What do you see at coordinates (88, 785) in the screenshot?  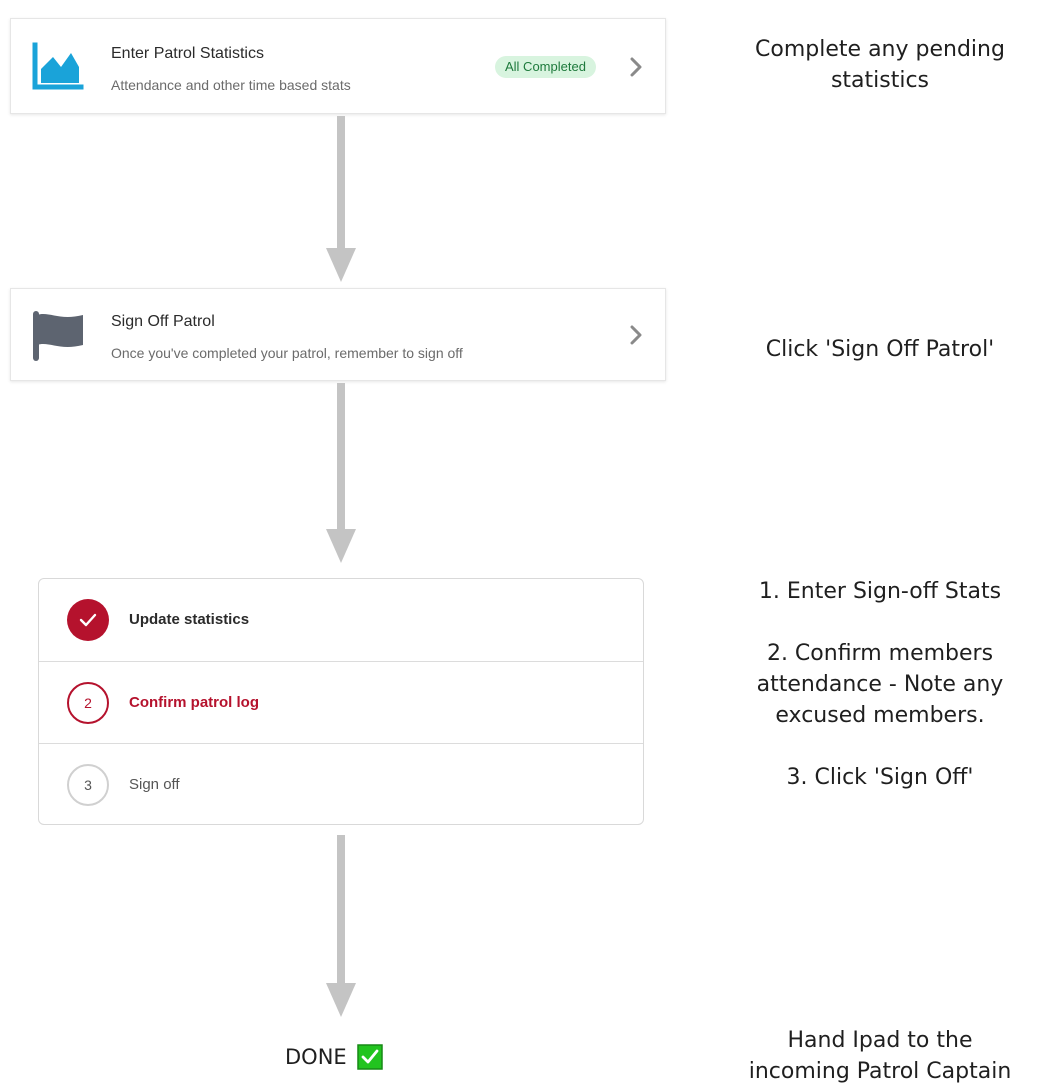 I see `step-number: 3` at bounding box center [88, 785].